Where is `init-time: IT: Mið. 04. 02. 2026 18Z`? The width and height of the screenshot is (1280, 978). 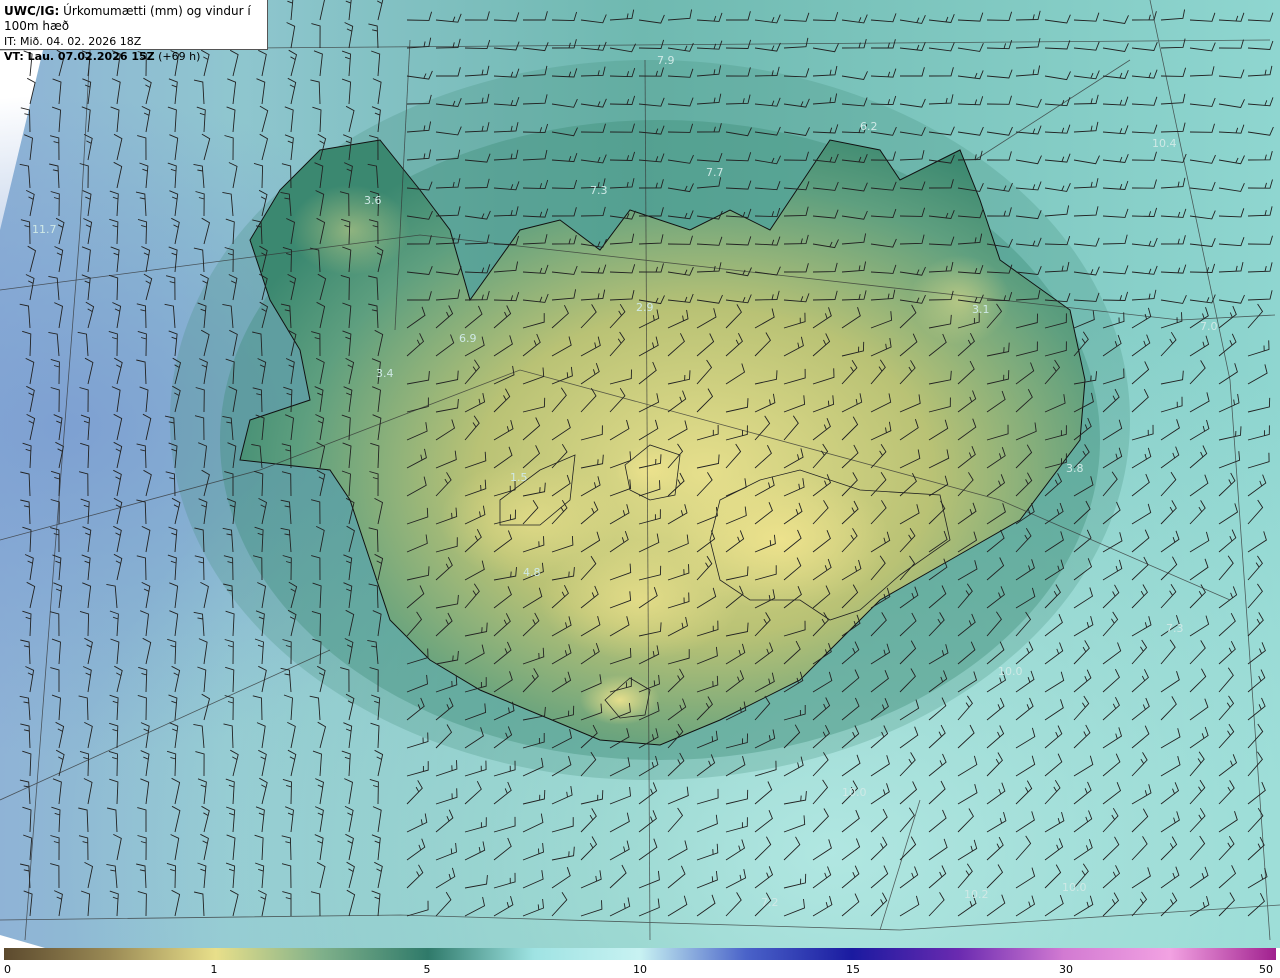
init-time: IT: Mið. 04. 02. 2026 18Z is located at coordinates (73, 41).